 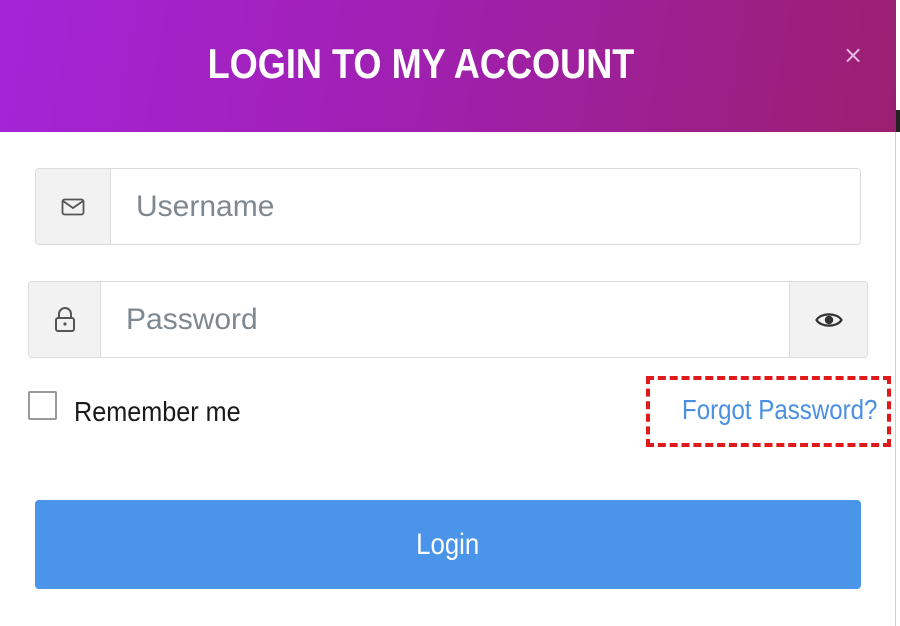 What do you see at coordinates (485, 206) in the screenshot?
I see `username-input` at bounding box center [485, 206].